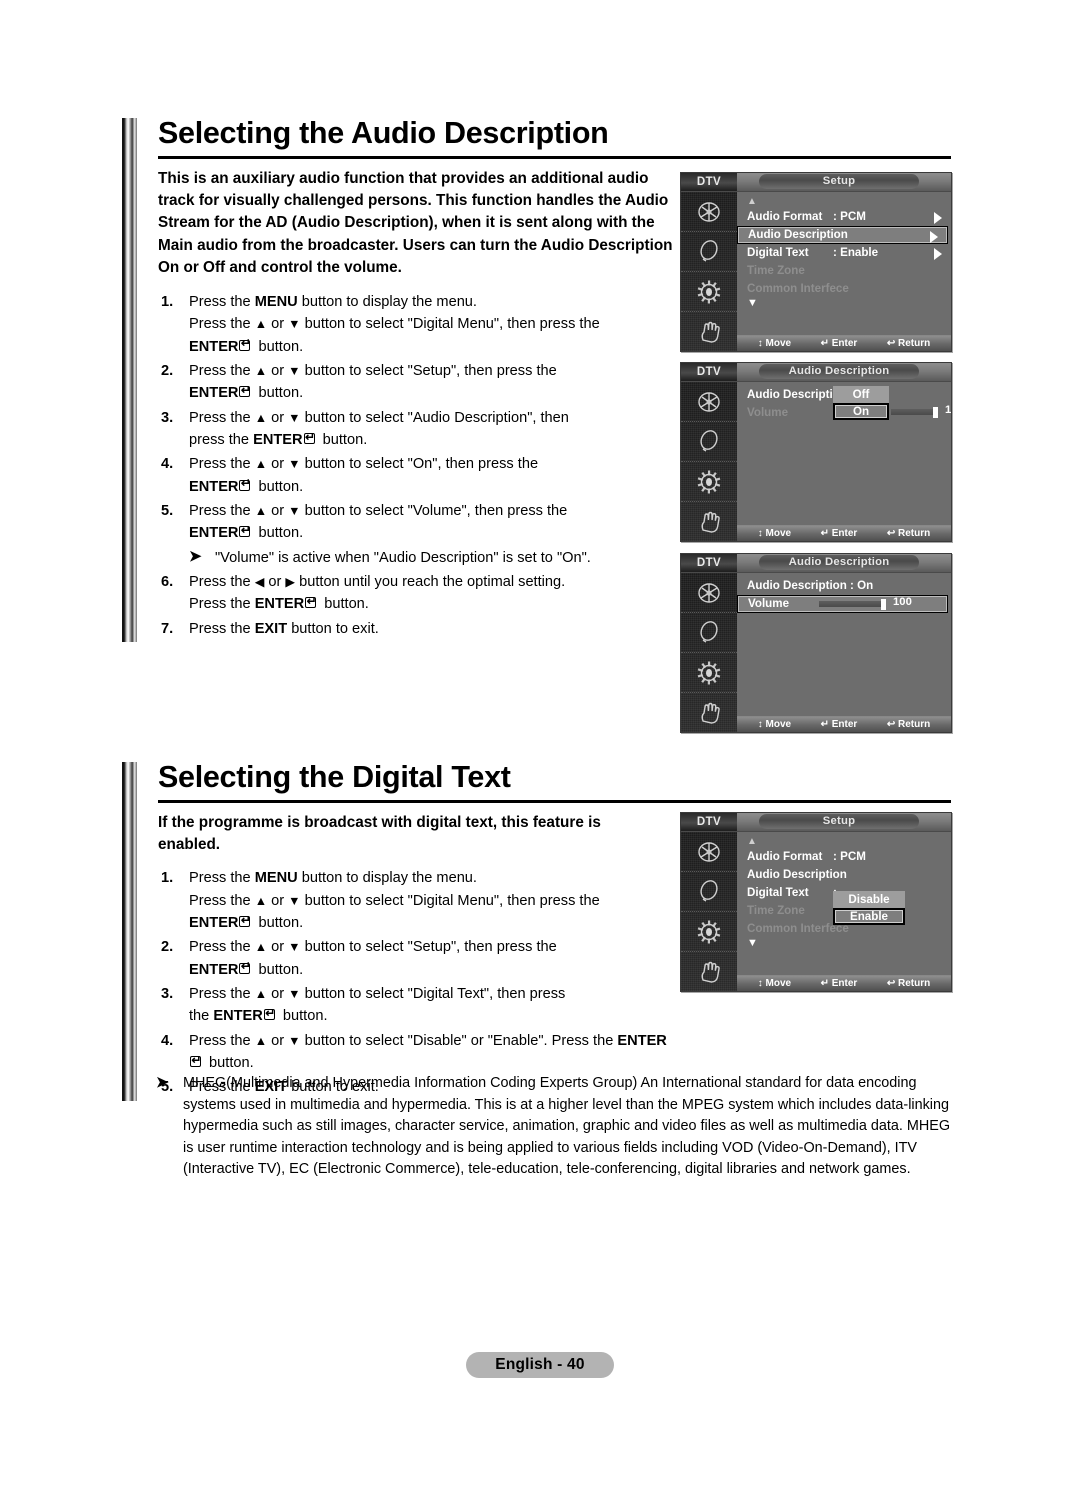  Describe the element at coordinates (167, 994) in the screenshot. I see `step-number: 3.` at that location.